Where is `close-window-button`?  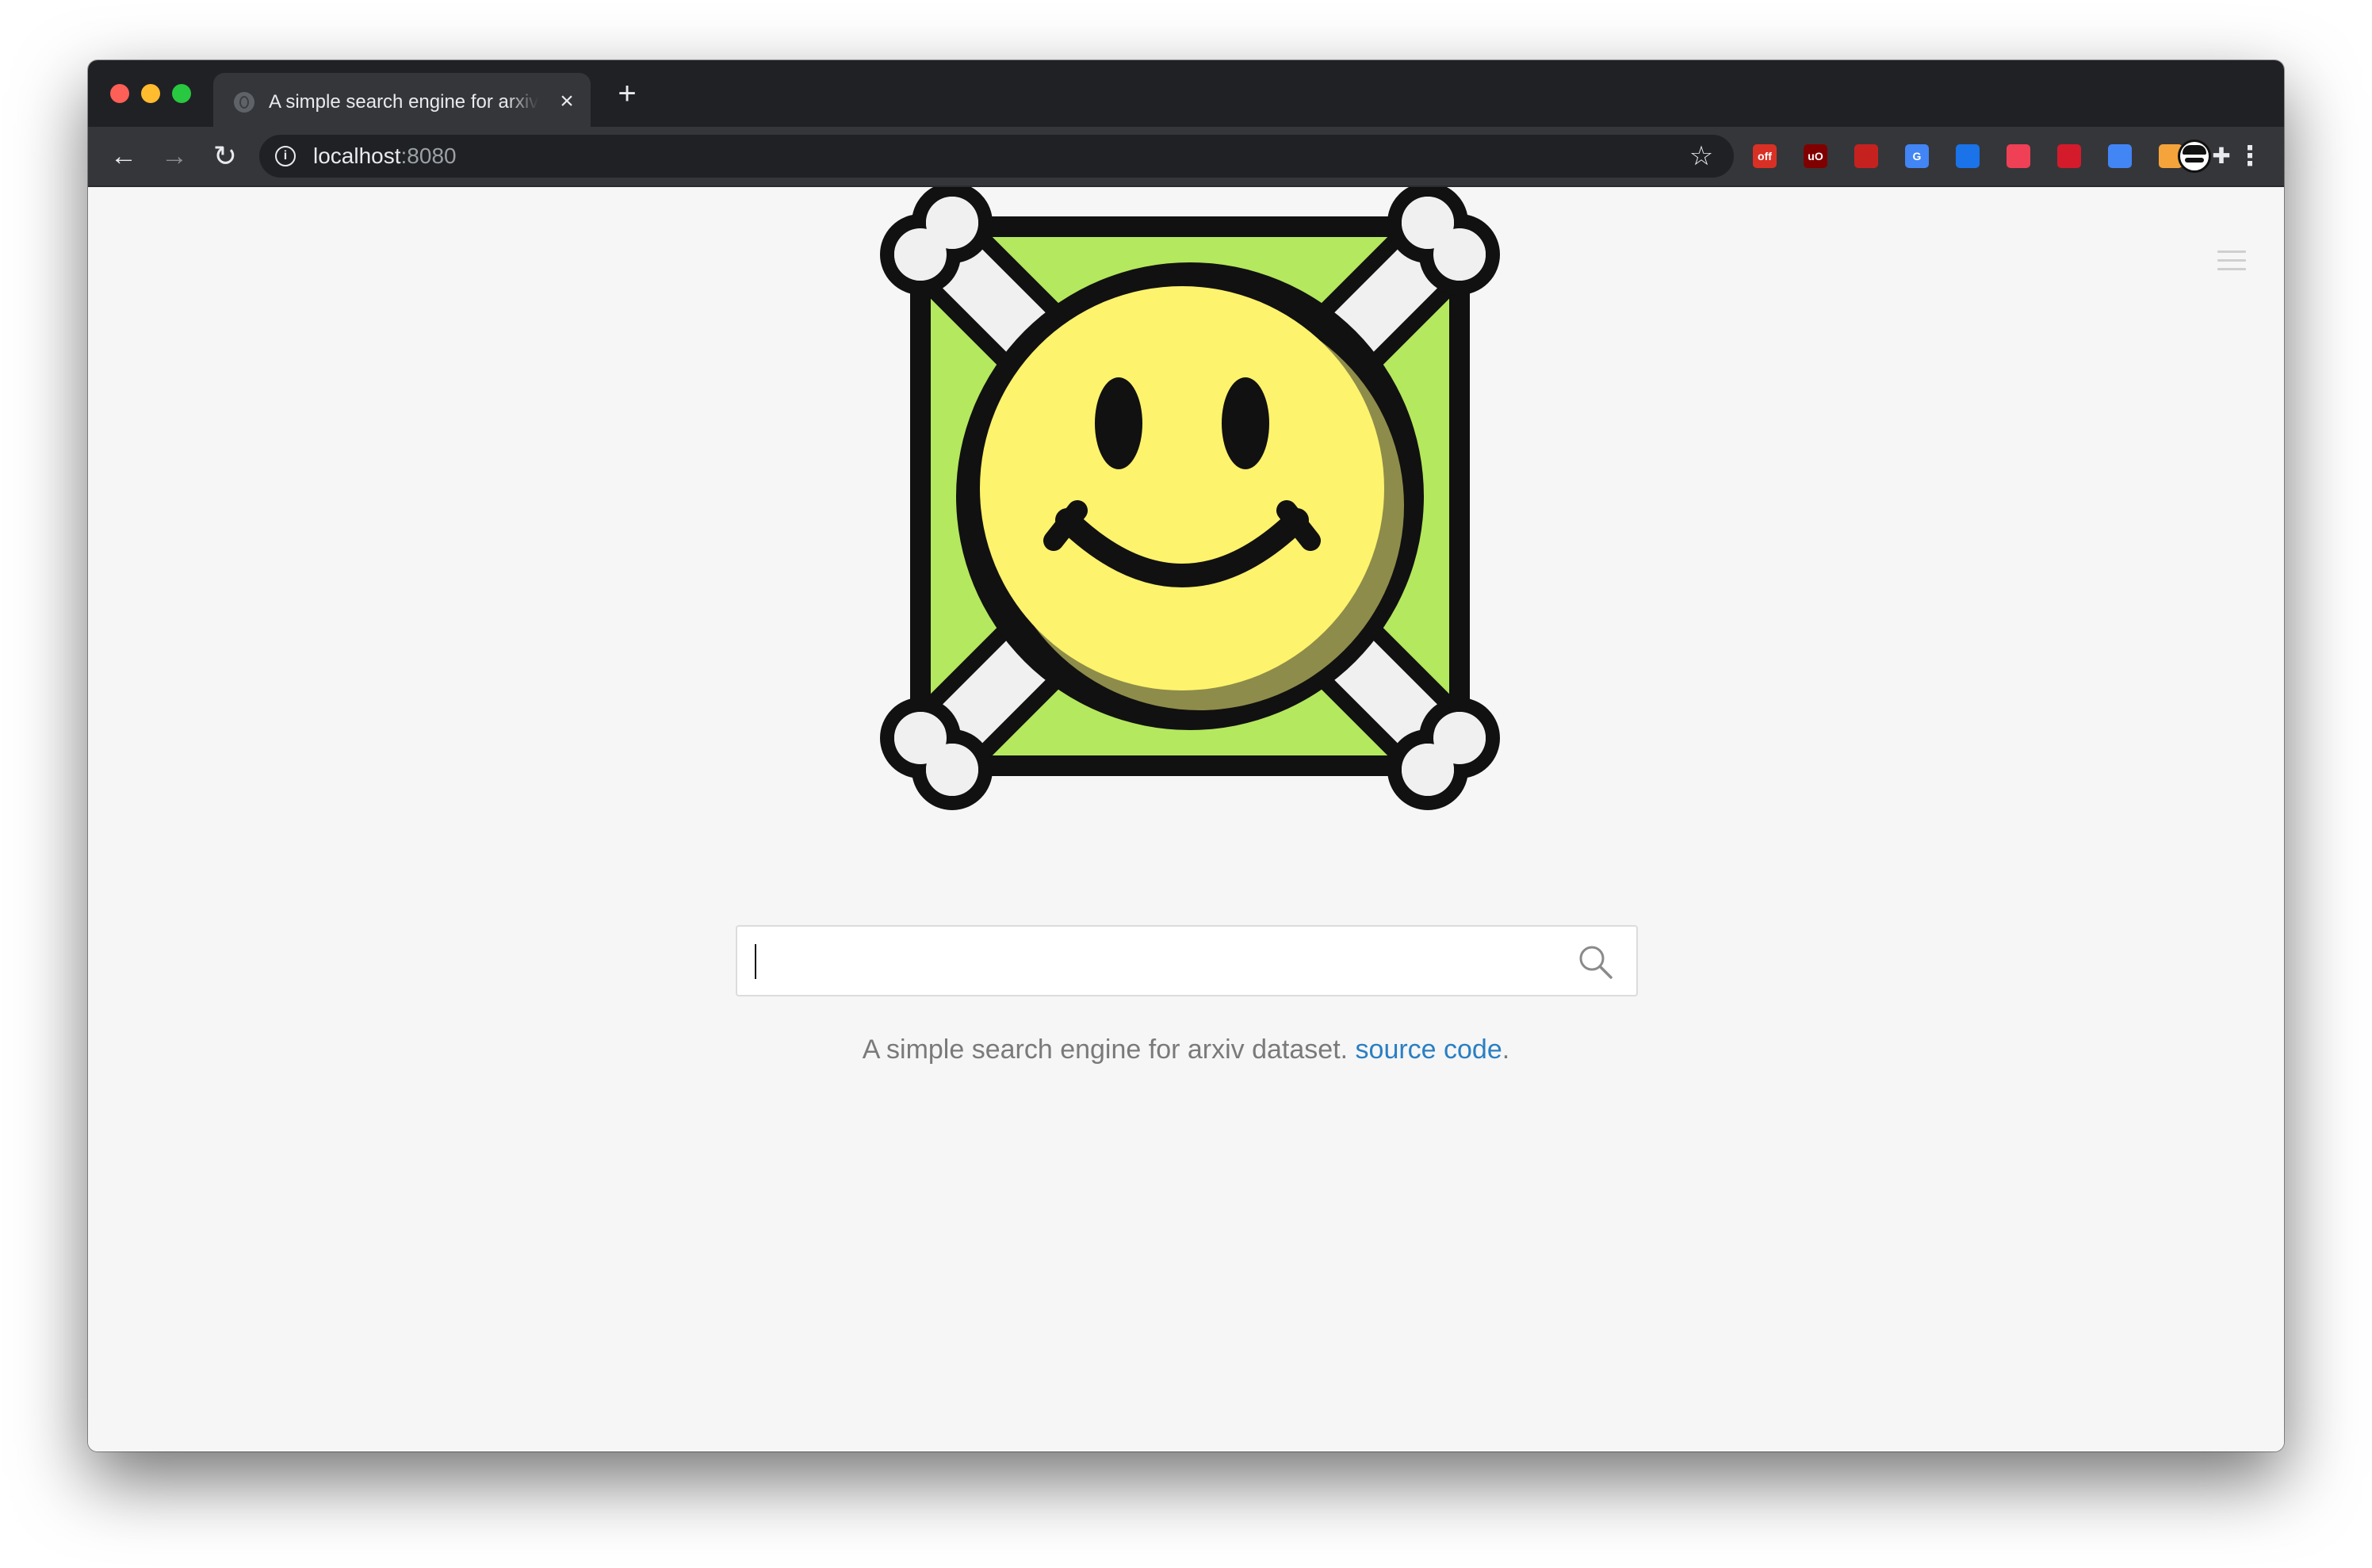
close-window-button is located at coordinates (119, 93).